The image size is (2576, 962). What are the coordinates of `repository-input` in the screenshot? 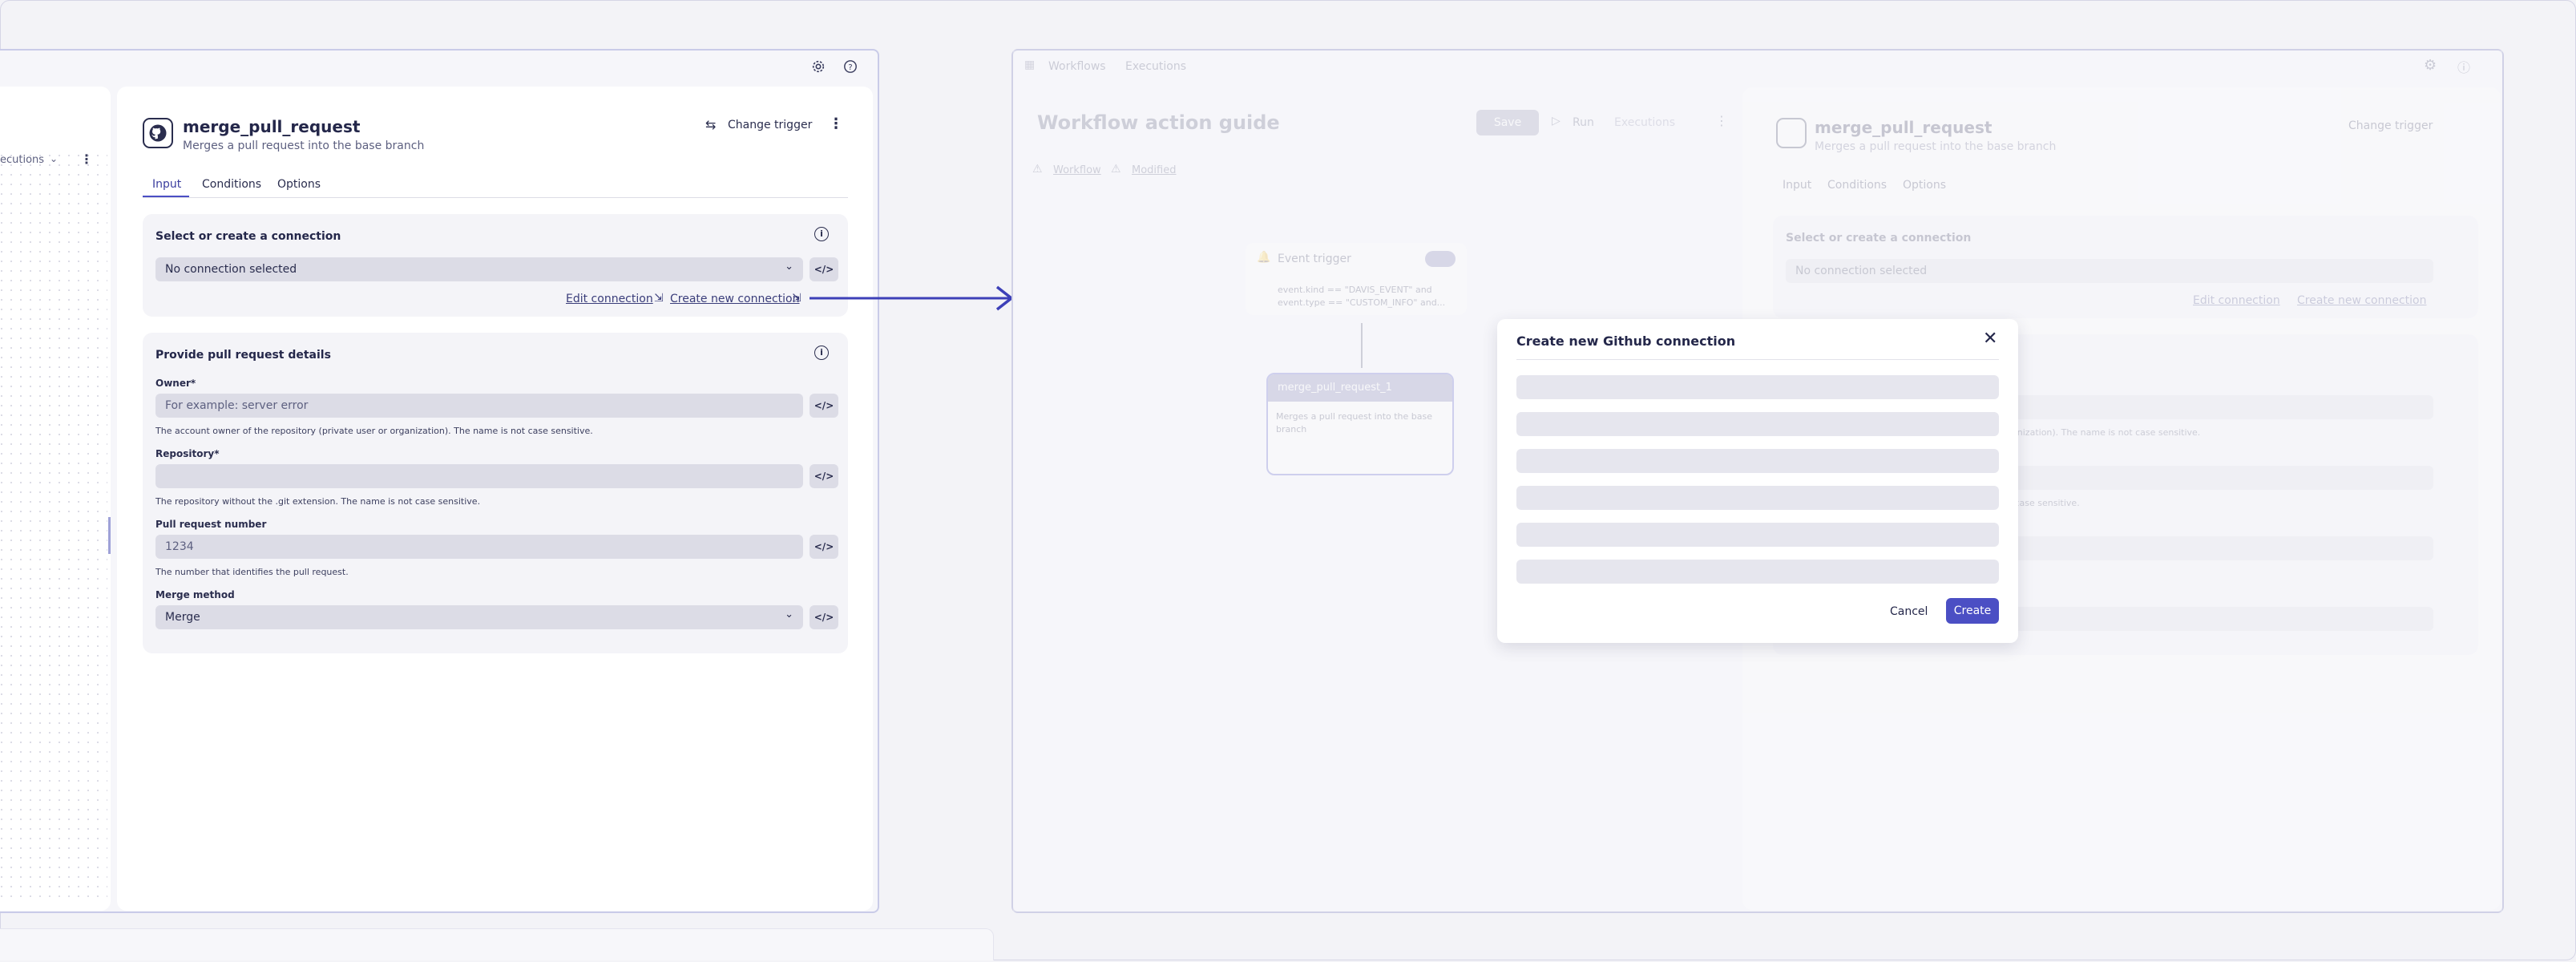 It's located at (479, 476).